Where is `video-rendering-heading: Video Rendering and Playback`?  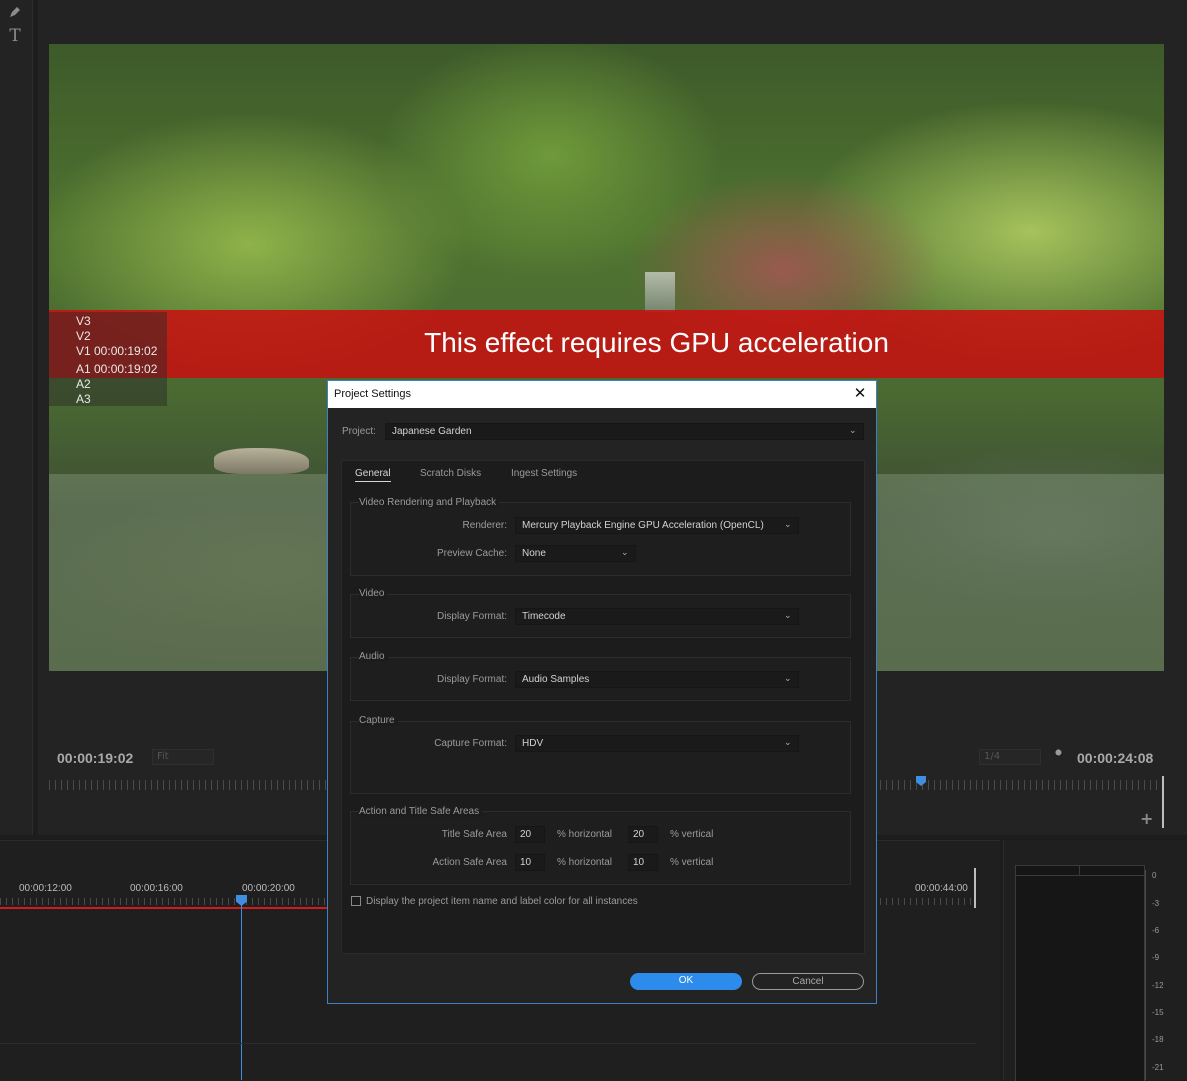 video-rendering-heading: Video Rendering and Playback is located at coordinates (429, 502).